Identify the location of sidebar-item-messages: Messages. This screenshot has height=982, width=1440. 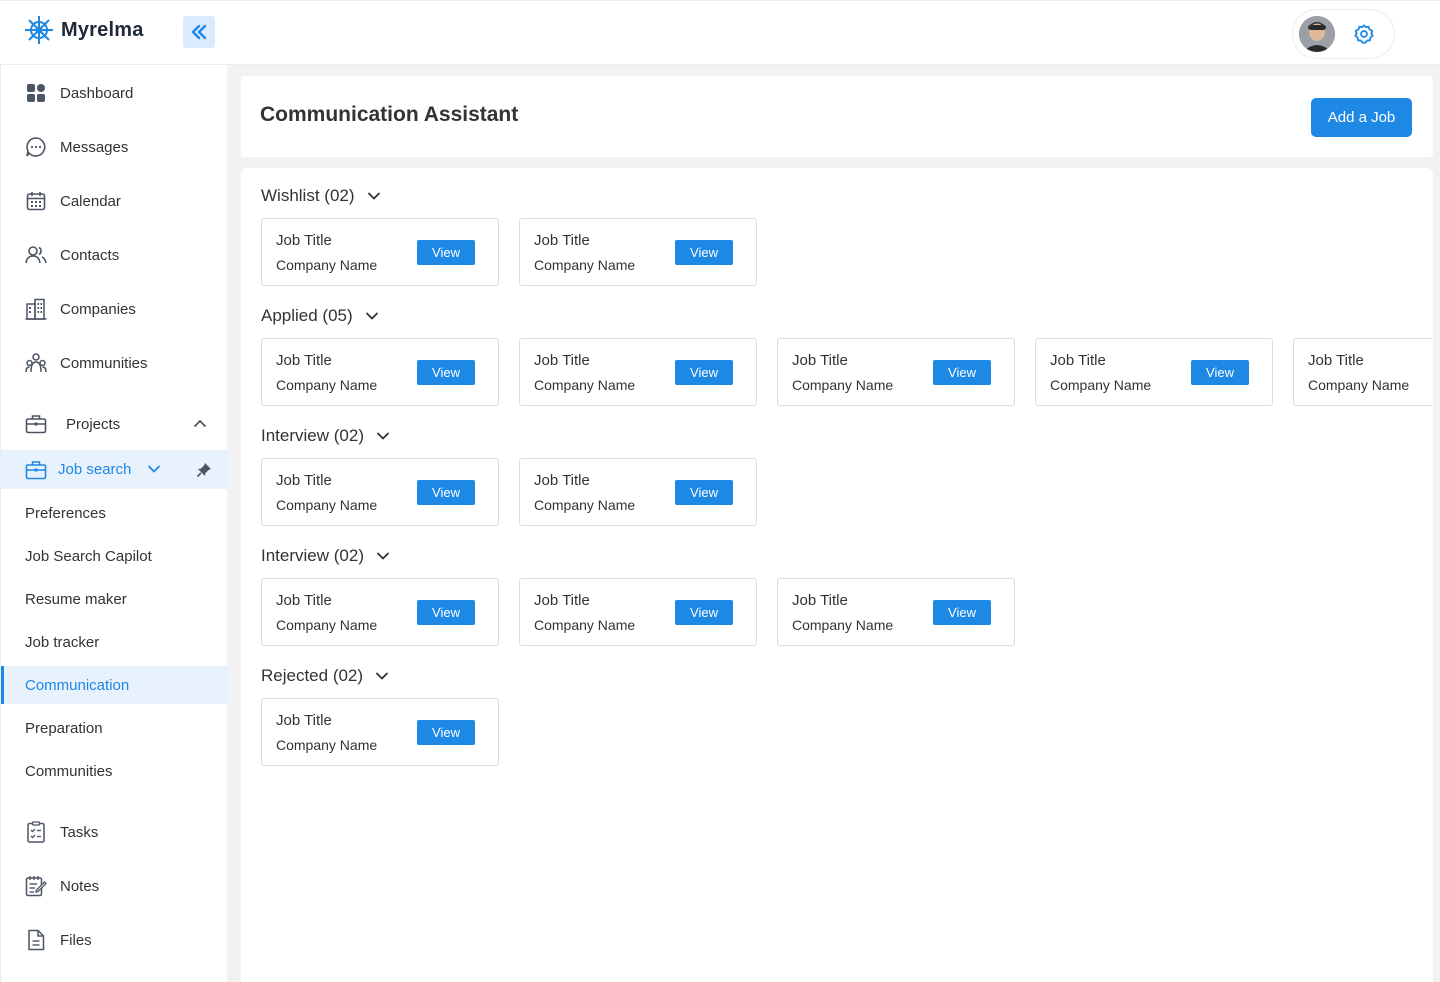
(114, 147).